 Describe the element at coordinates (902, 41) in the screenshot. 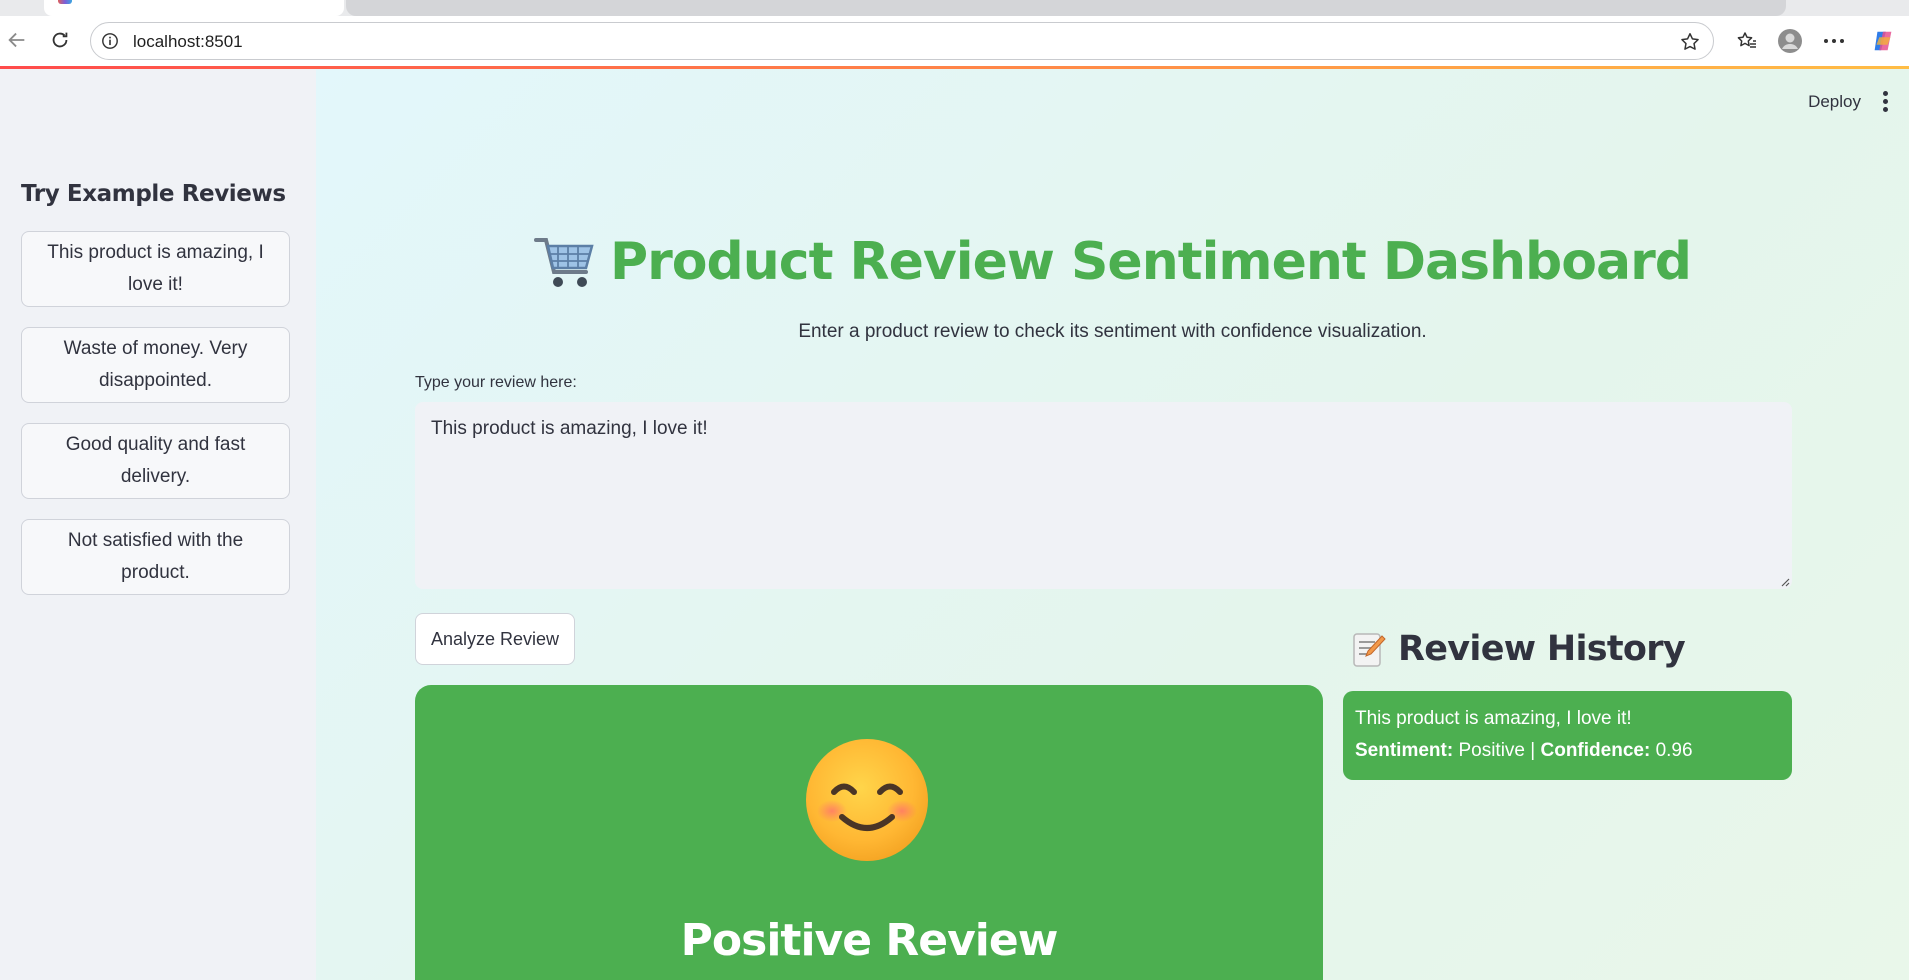

I see `address-bar: localhost:8501` at that location.